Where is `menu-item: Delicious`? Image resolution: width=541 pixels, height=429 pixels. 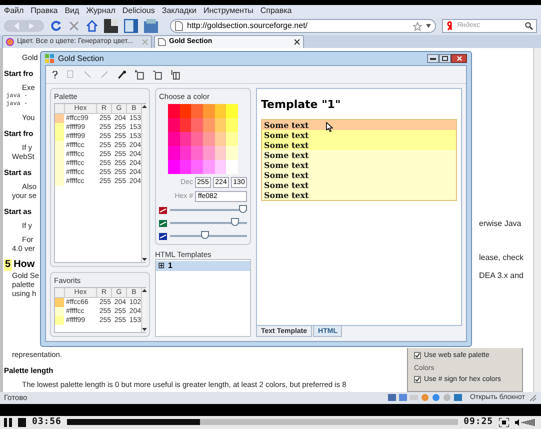
menu-item: Delicious is located at coordinates (138, 11).